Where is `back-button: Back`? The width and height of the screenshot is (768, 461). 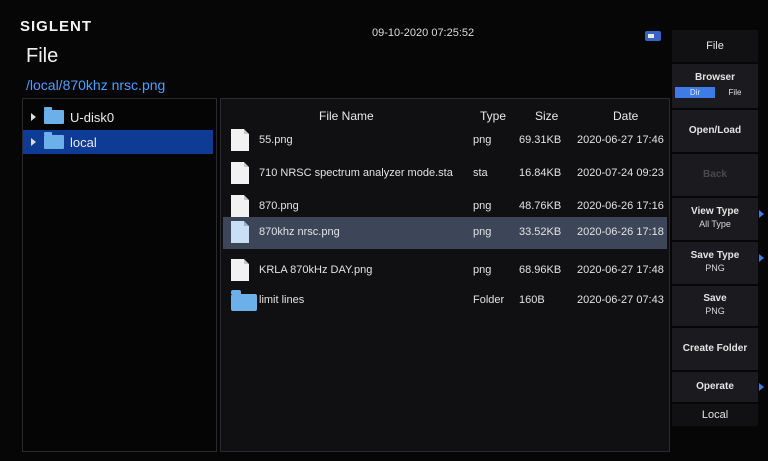 back-button: Back is located at coordinates (715, 175).